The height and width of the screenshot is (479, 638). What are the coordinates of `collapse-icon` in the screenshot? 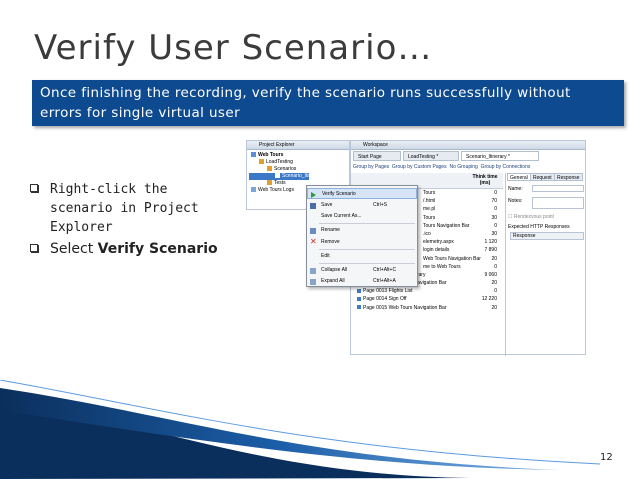 It's located at (313, 271).